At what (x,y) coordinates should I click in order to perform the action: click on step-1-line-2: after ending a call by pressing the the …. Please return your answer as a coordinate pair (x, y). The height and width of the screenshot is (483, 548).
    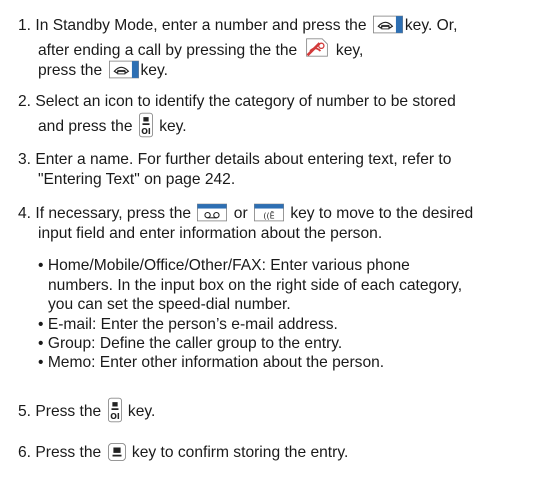
    Looking at the image, I should click on (282, 48).